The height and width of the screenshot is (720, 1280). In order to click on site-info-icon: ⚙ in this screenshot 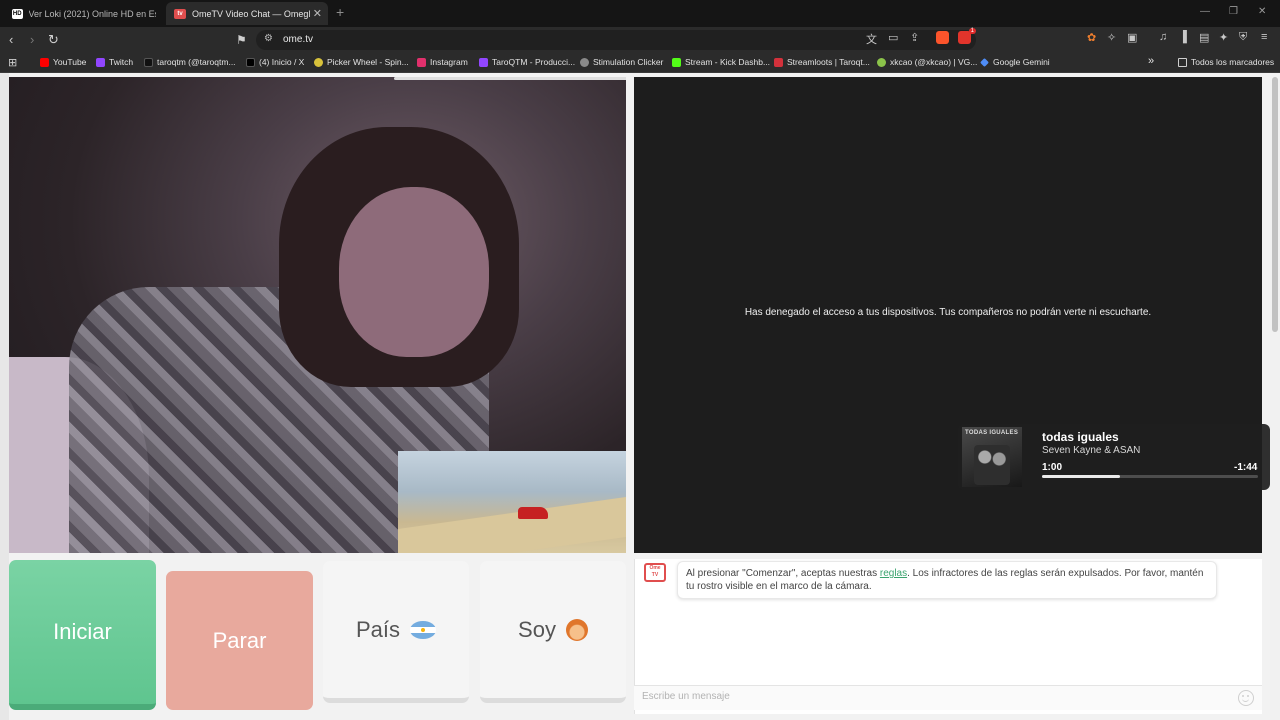, I will do `click(268, 38)`.